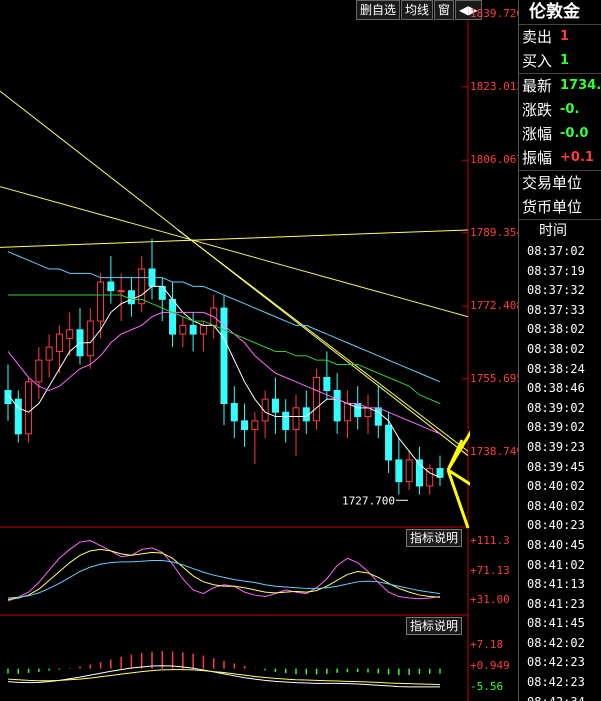  I want to click on indicator-info-button-1: 指标说明, so click(434, 538).